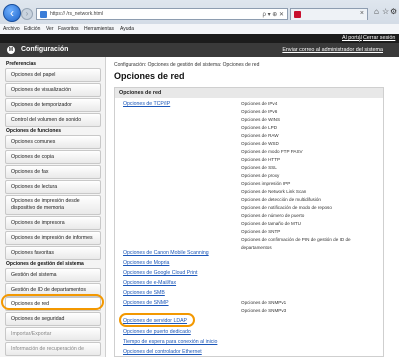 The width and height of the screenshot is (399, 357). Describe the element at coordinates (385, 11) in the screenshot. I see `favorites-star-icon: ☆` at that location.